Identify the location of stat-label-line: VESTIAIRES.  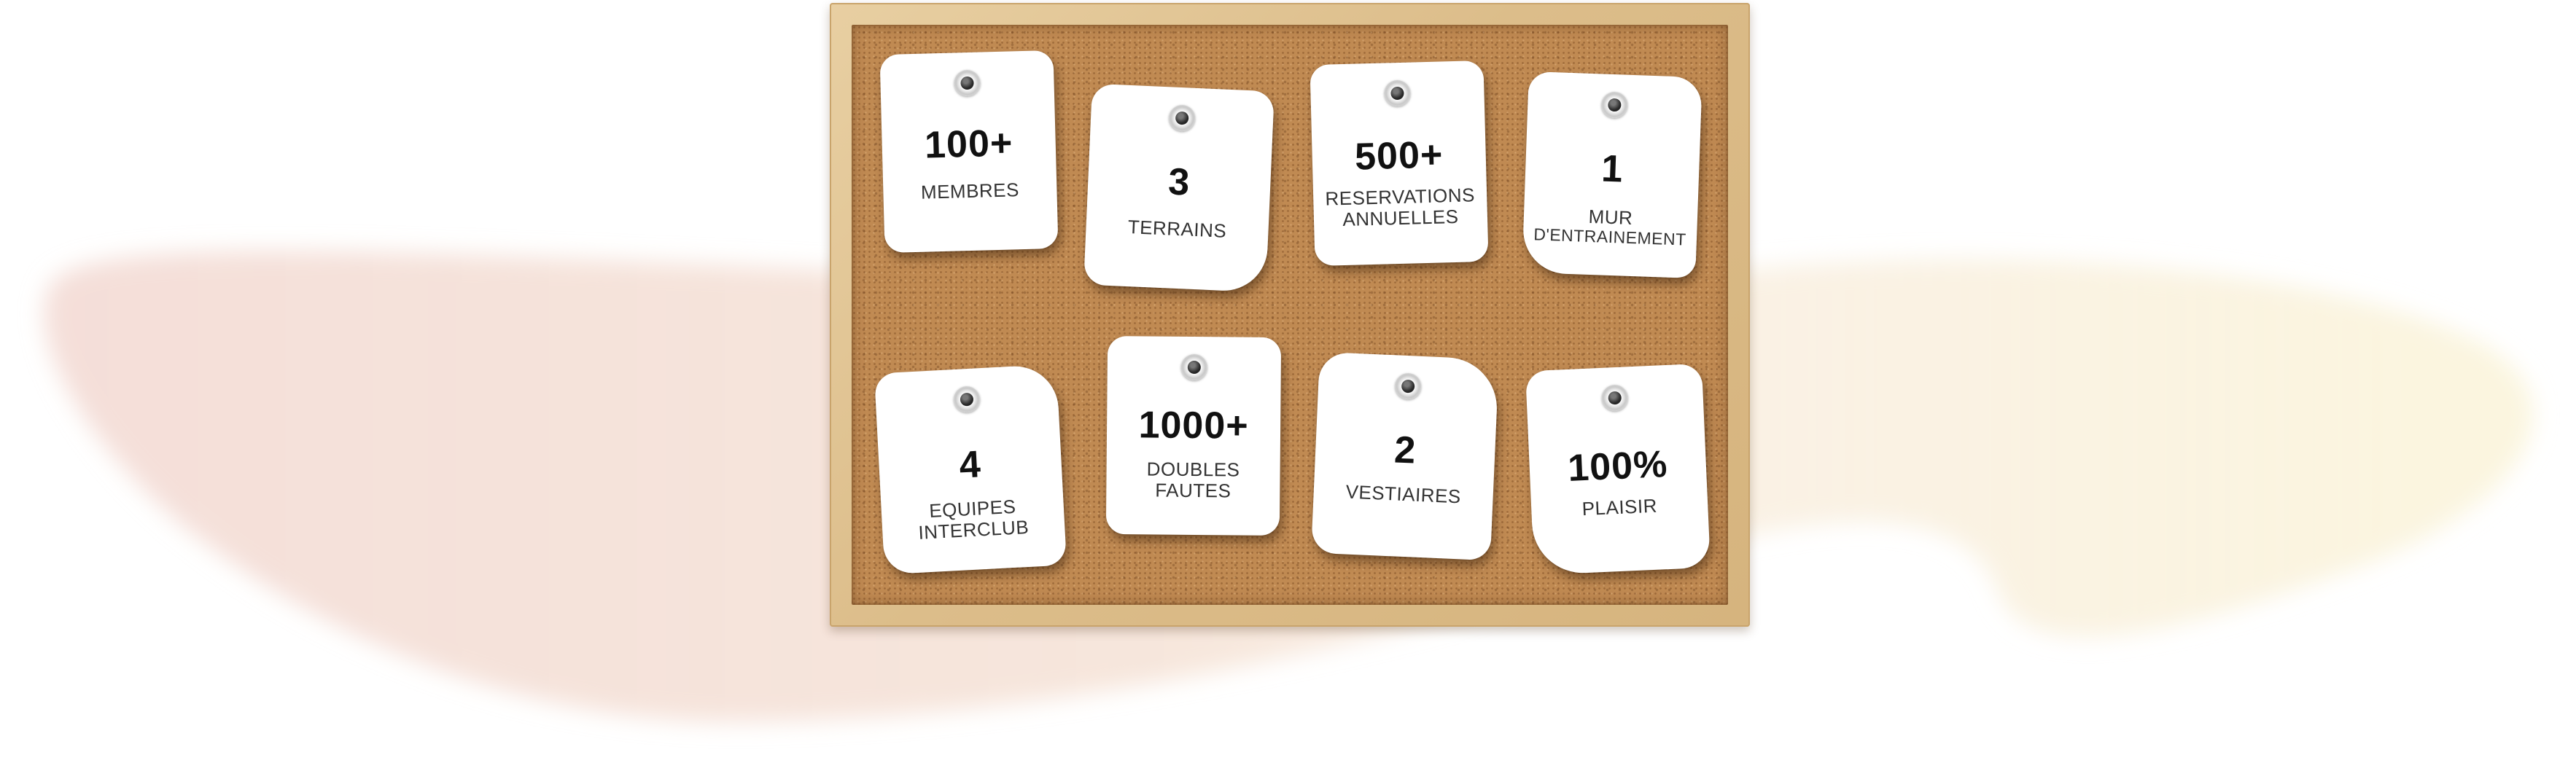
(1403, 494).